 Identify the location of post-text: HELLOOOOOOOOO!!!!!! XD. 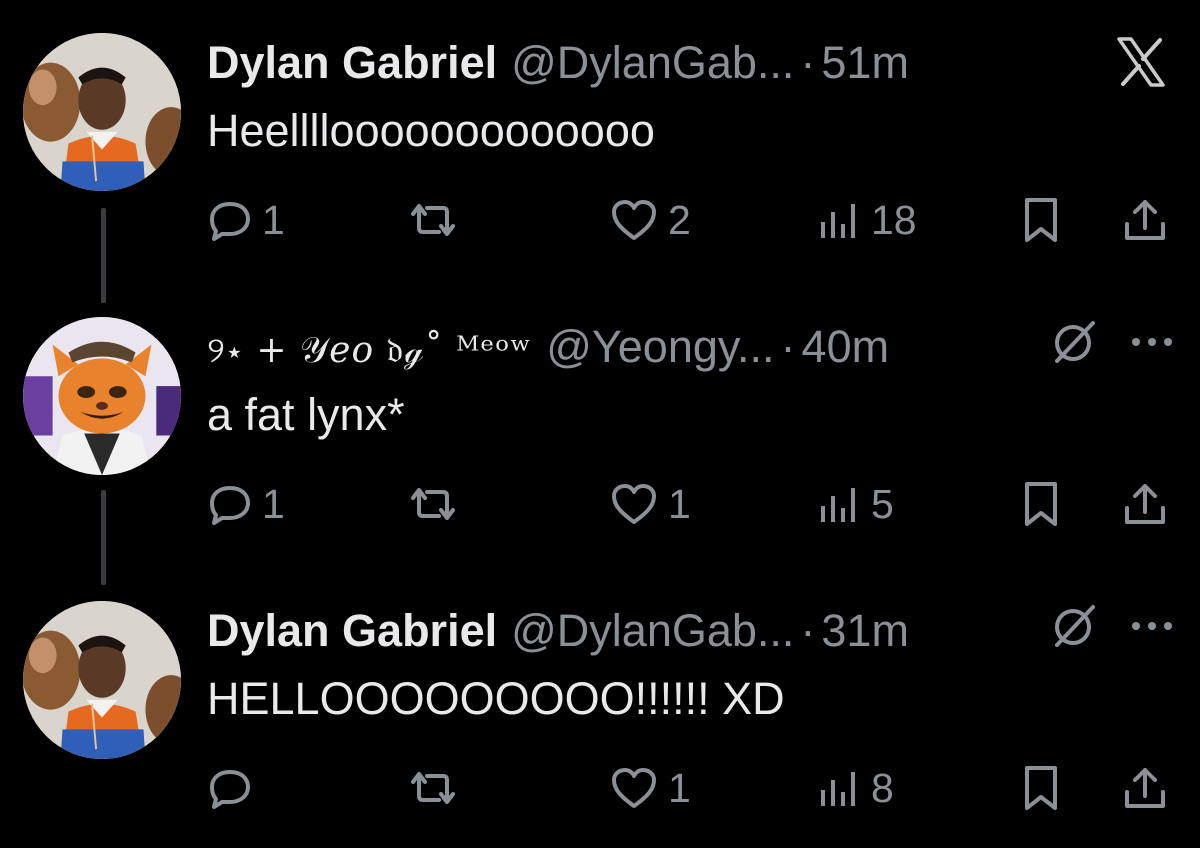
(496, 698).